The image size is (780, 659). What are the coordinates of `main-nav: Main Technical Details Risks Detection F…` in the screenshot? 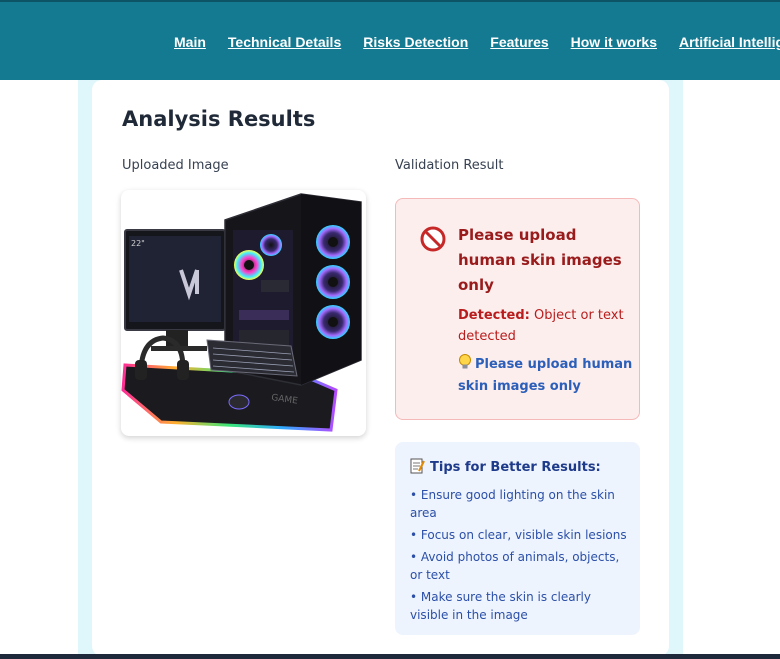 It's located at (477, 42).